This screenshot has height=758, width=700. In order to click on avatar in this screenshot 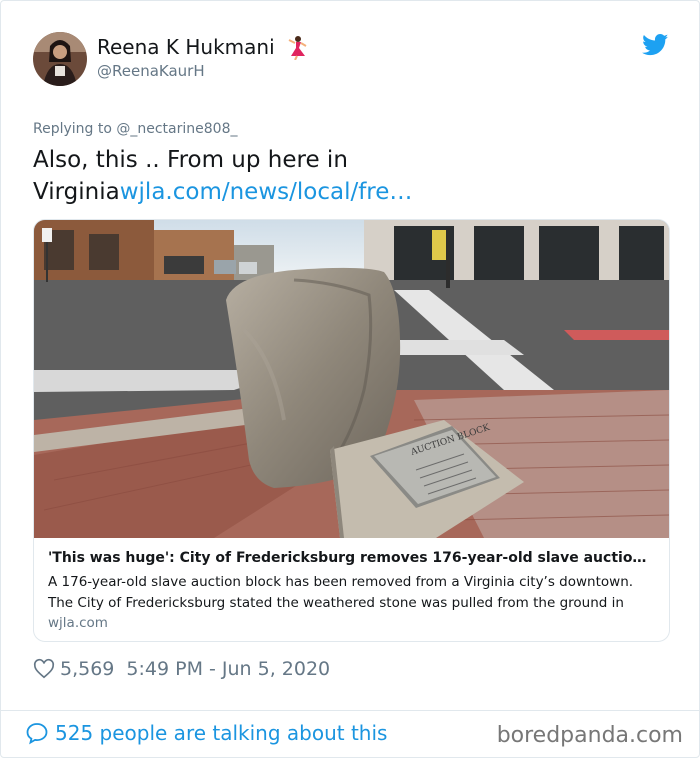, I will do `click(60, 59)`.